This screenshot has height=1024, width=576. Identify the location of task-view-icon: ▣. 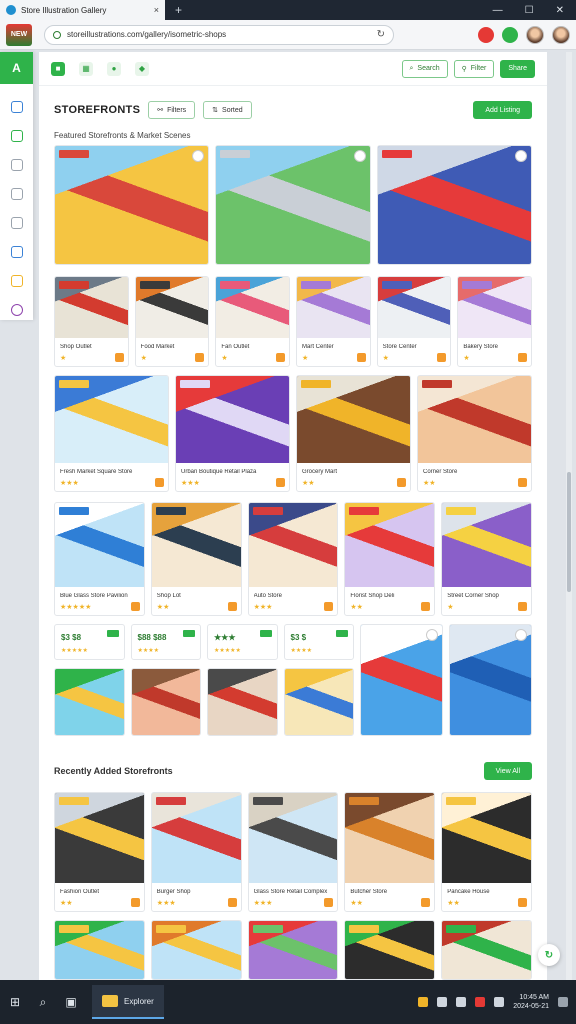
(71, 1002).